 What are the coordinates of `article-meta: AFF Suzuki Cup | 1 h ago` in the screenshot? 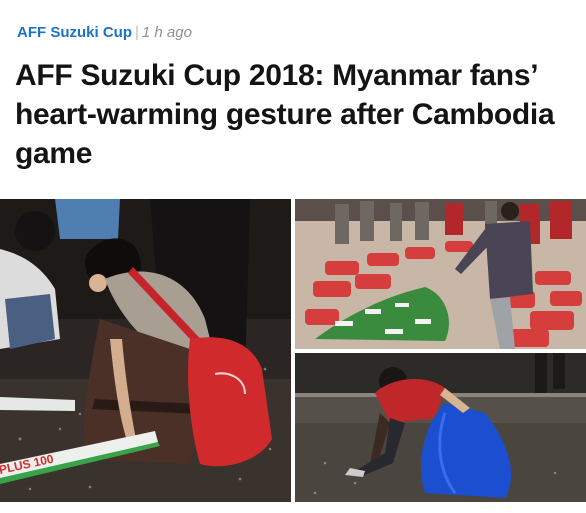 It's located at (104, 33).